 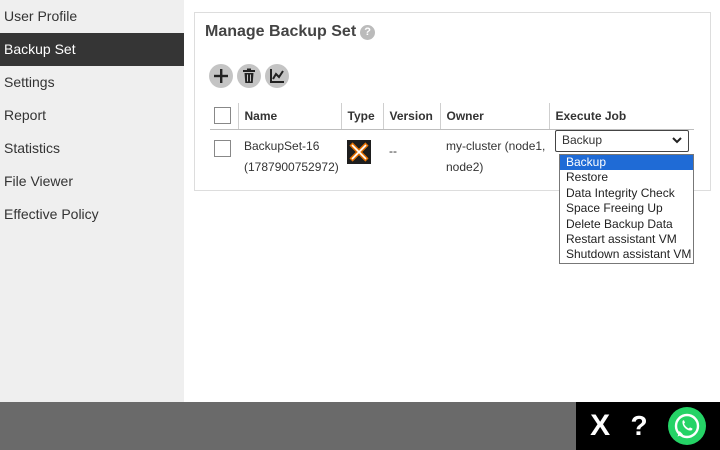 I want to click on select-all-checkbox, so click(x=222, y=116).